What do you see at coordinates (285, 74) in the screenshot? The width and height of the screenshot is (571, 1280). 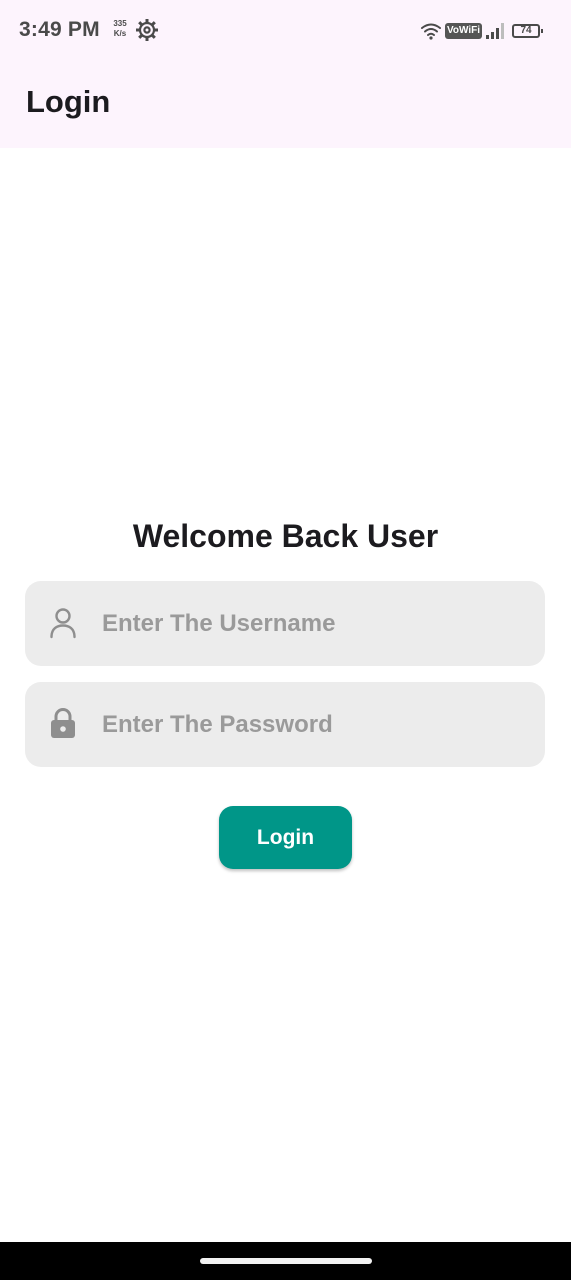 I see `top-area: 3:49 PM 335 K/s VoWiFi 74 Login` at bounding box center [285, 74].